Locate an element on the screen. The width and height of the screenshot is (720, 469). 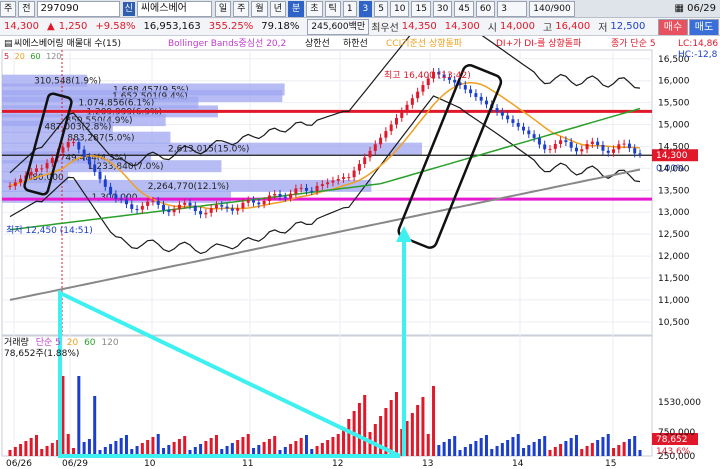
price-change-pct: +9.58% is located at coordinates (115, 26).